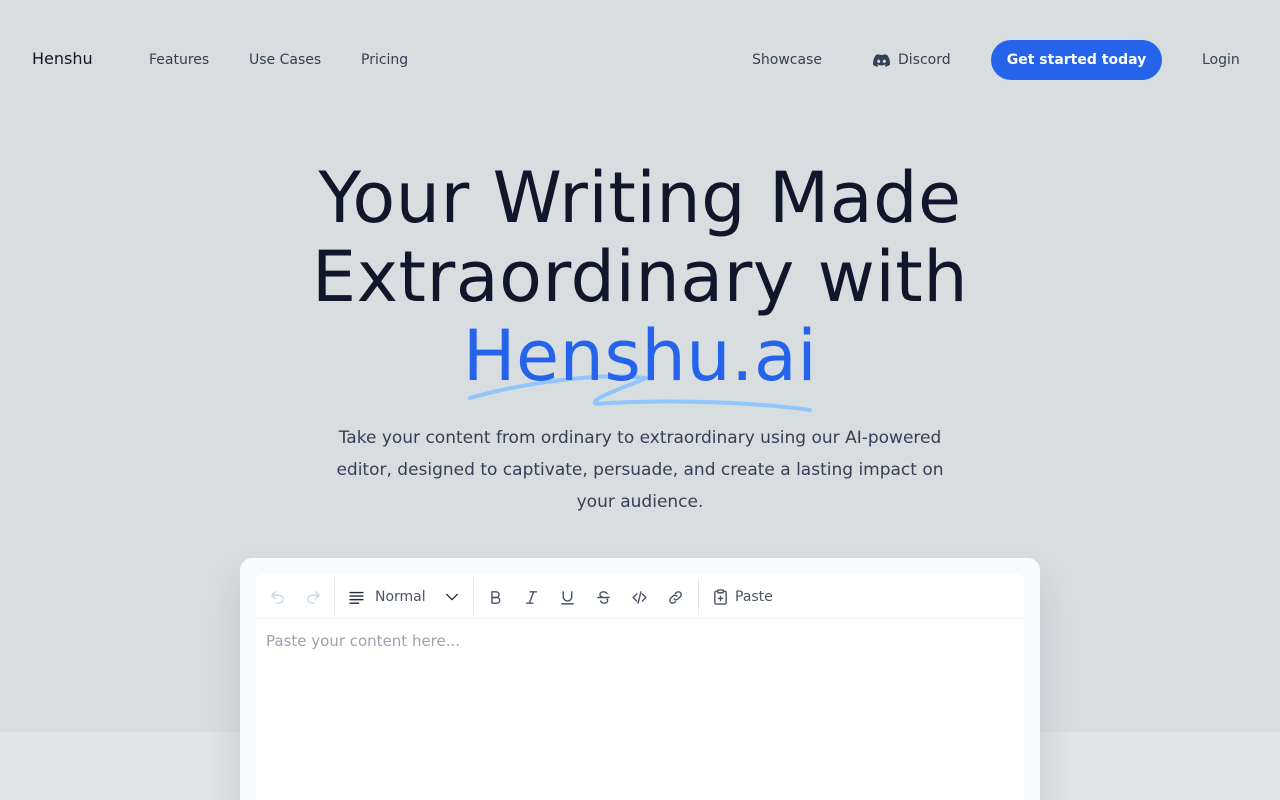 This screenshot has width=1280, height=800. I want to click on clipboard-icon, so click(720, 597).